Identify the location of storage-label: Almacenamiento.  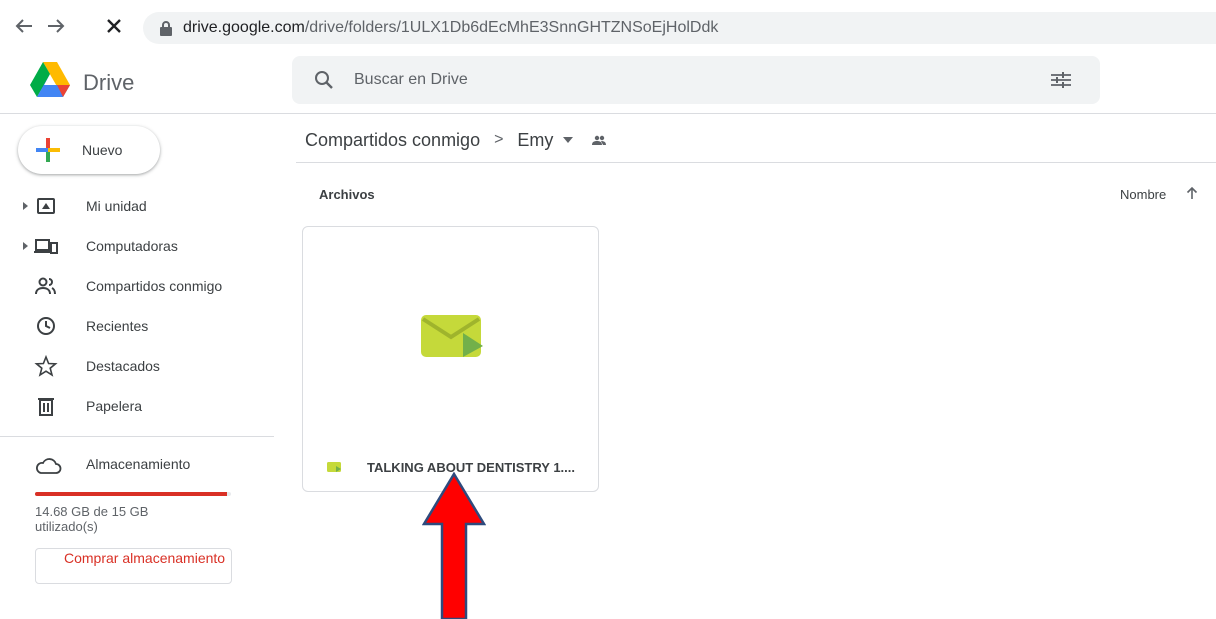
(138, 464).